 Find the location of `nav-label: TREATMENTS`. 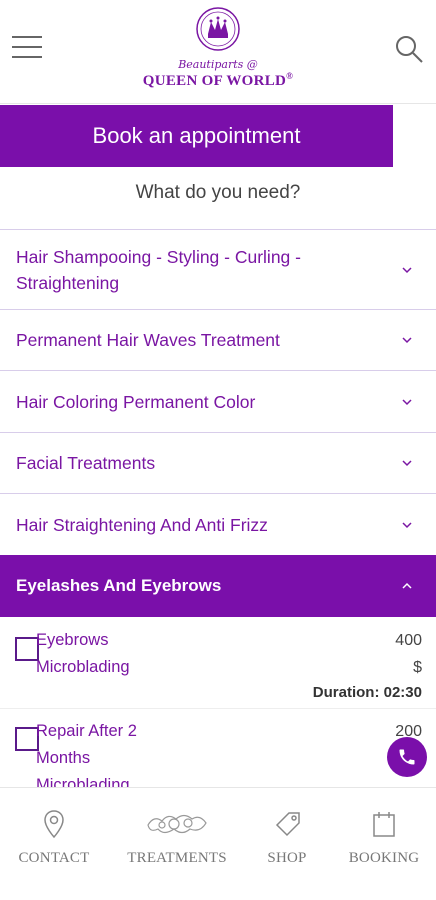

nav-label: TREATMENTS is located at coordinates (177, 858).